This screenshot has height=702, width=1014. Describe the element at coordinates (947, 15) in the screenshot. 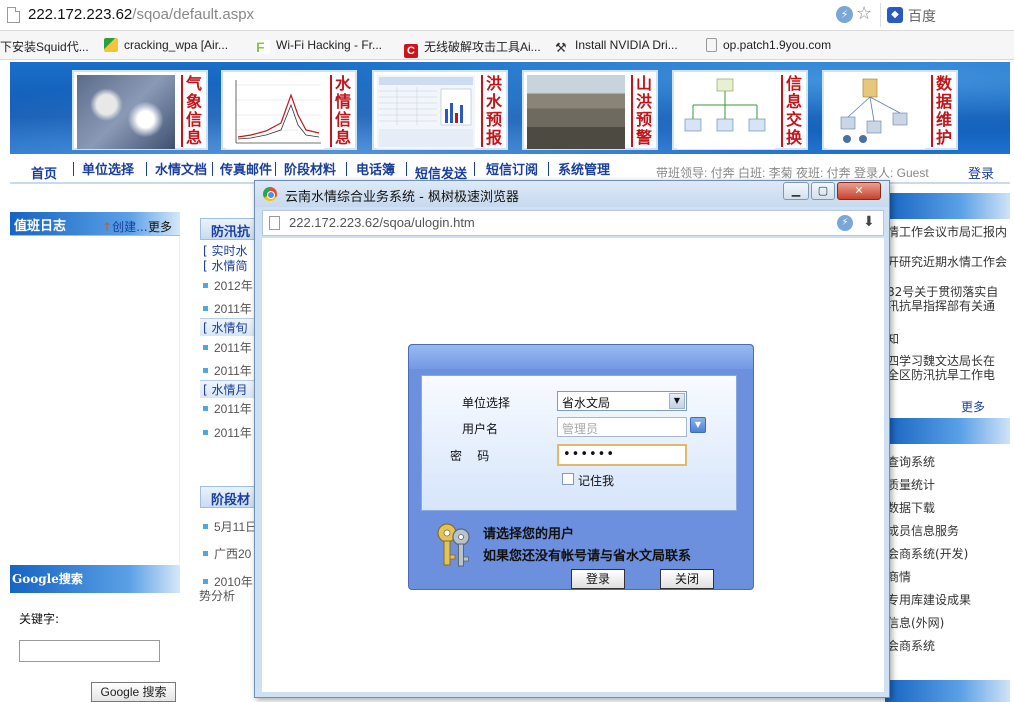

I see `search-engine-box: ◆ 百度` at that location.